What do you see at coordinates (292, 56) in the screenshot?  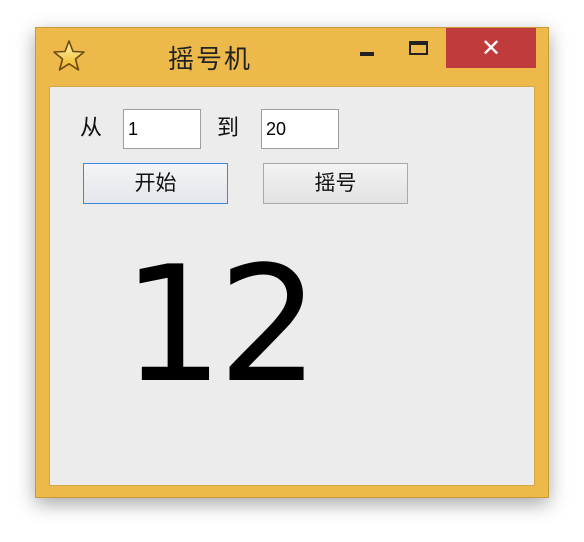 I see `title-bar: 摇号机 ✕` at bounding box center [292, 56].